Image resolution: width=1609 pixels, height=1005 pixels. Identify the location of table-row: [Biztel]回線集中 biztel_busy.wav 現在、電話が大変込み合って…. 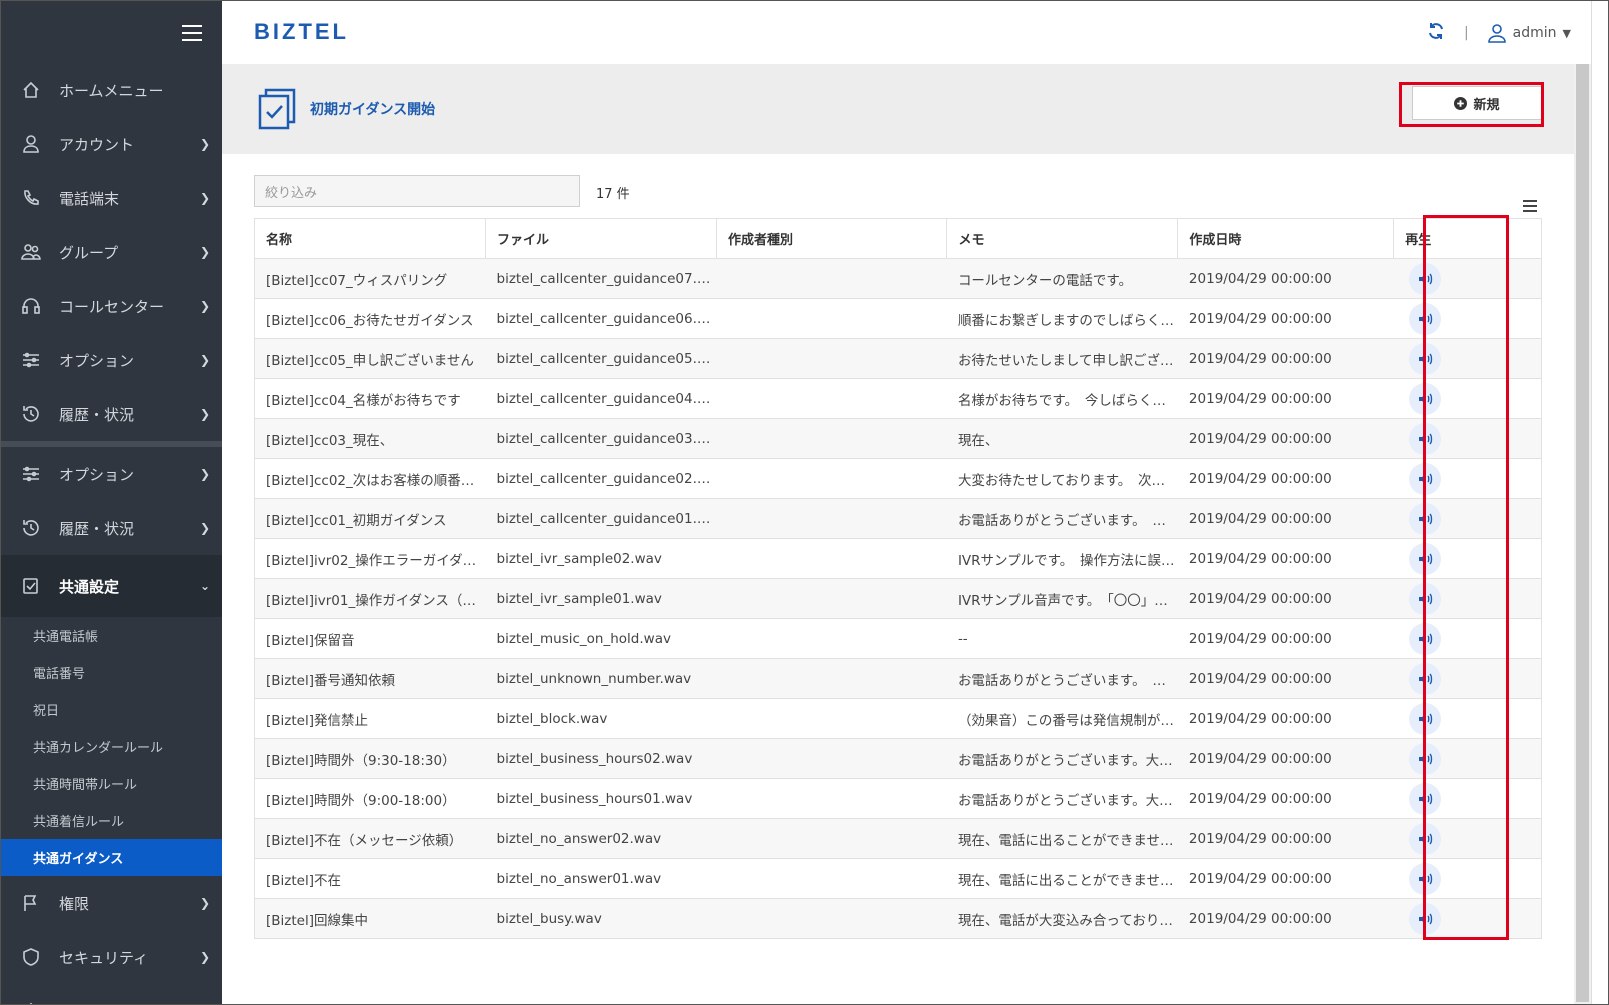
(898, 918).